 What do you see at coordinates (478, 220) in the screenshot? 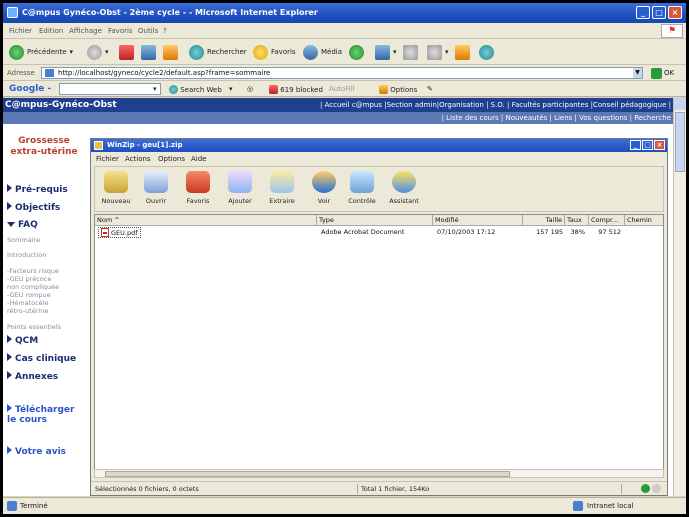
I see `col-modifie: Modifié` at bounding box center [478, 220].